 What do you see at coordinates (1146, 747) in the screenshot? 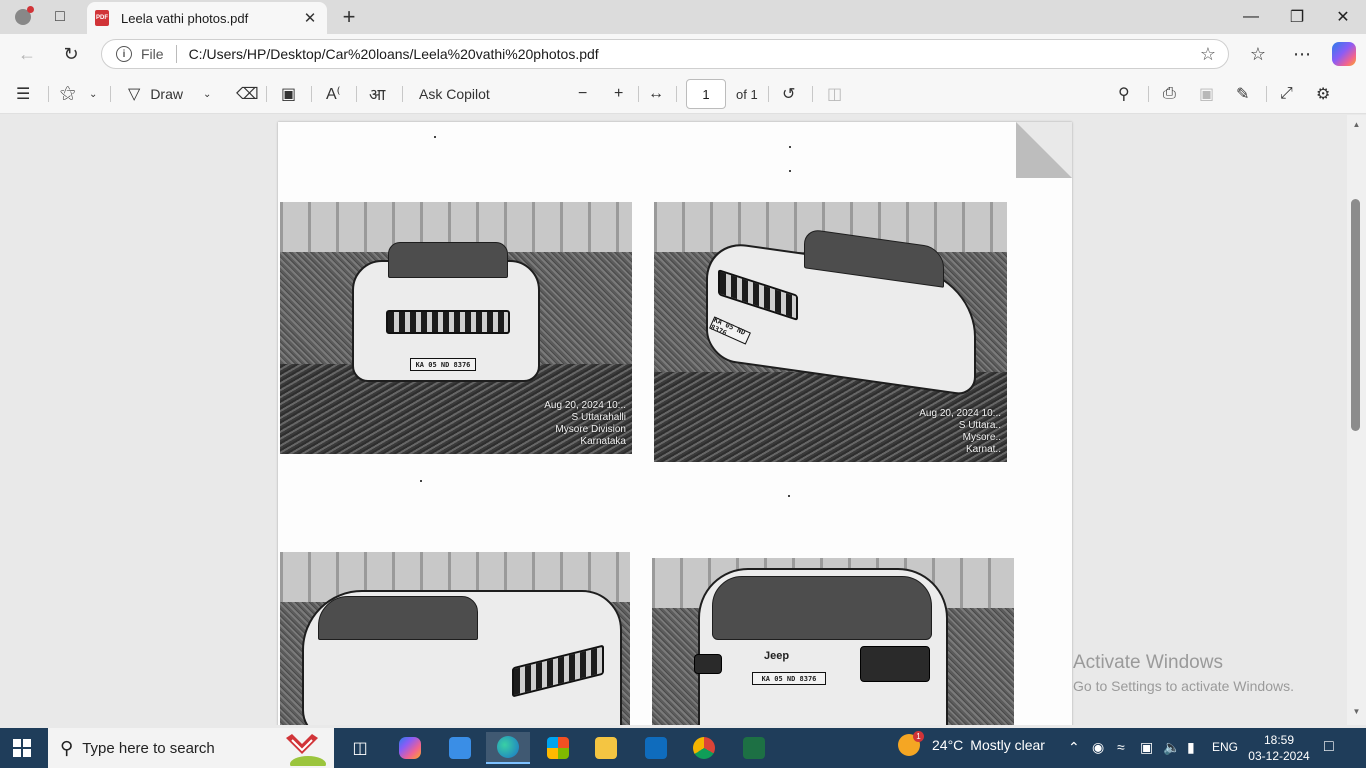
I see `camera-icon: ▣` at bounding box center [1146, 747].